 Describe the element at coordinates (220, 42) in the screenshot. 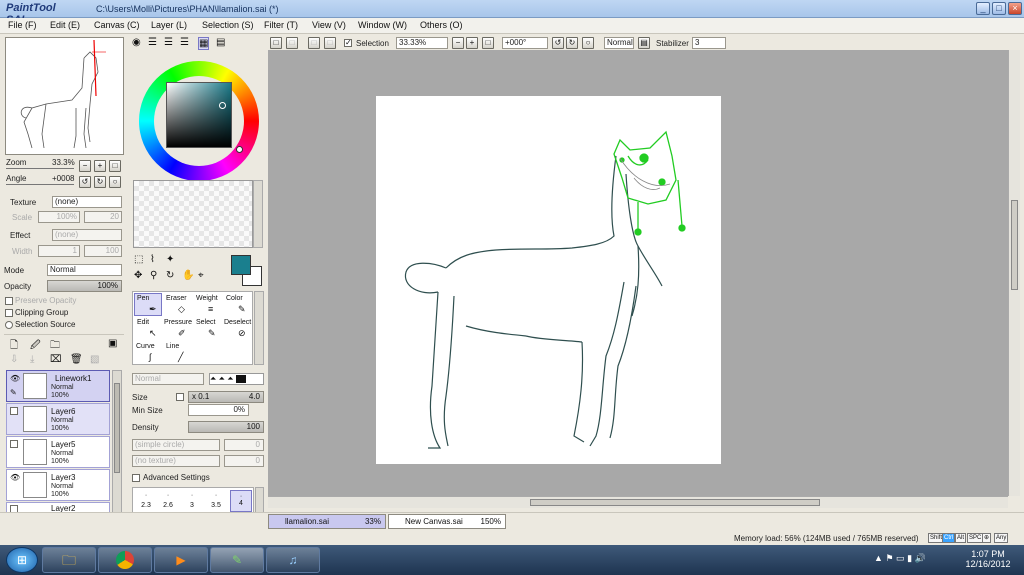

I see `scratchpad-icon: ▤` at that location.